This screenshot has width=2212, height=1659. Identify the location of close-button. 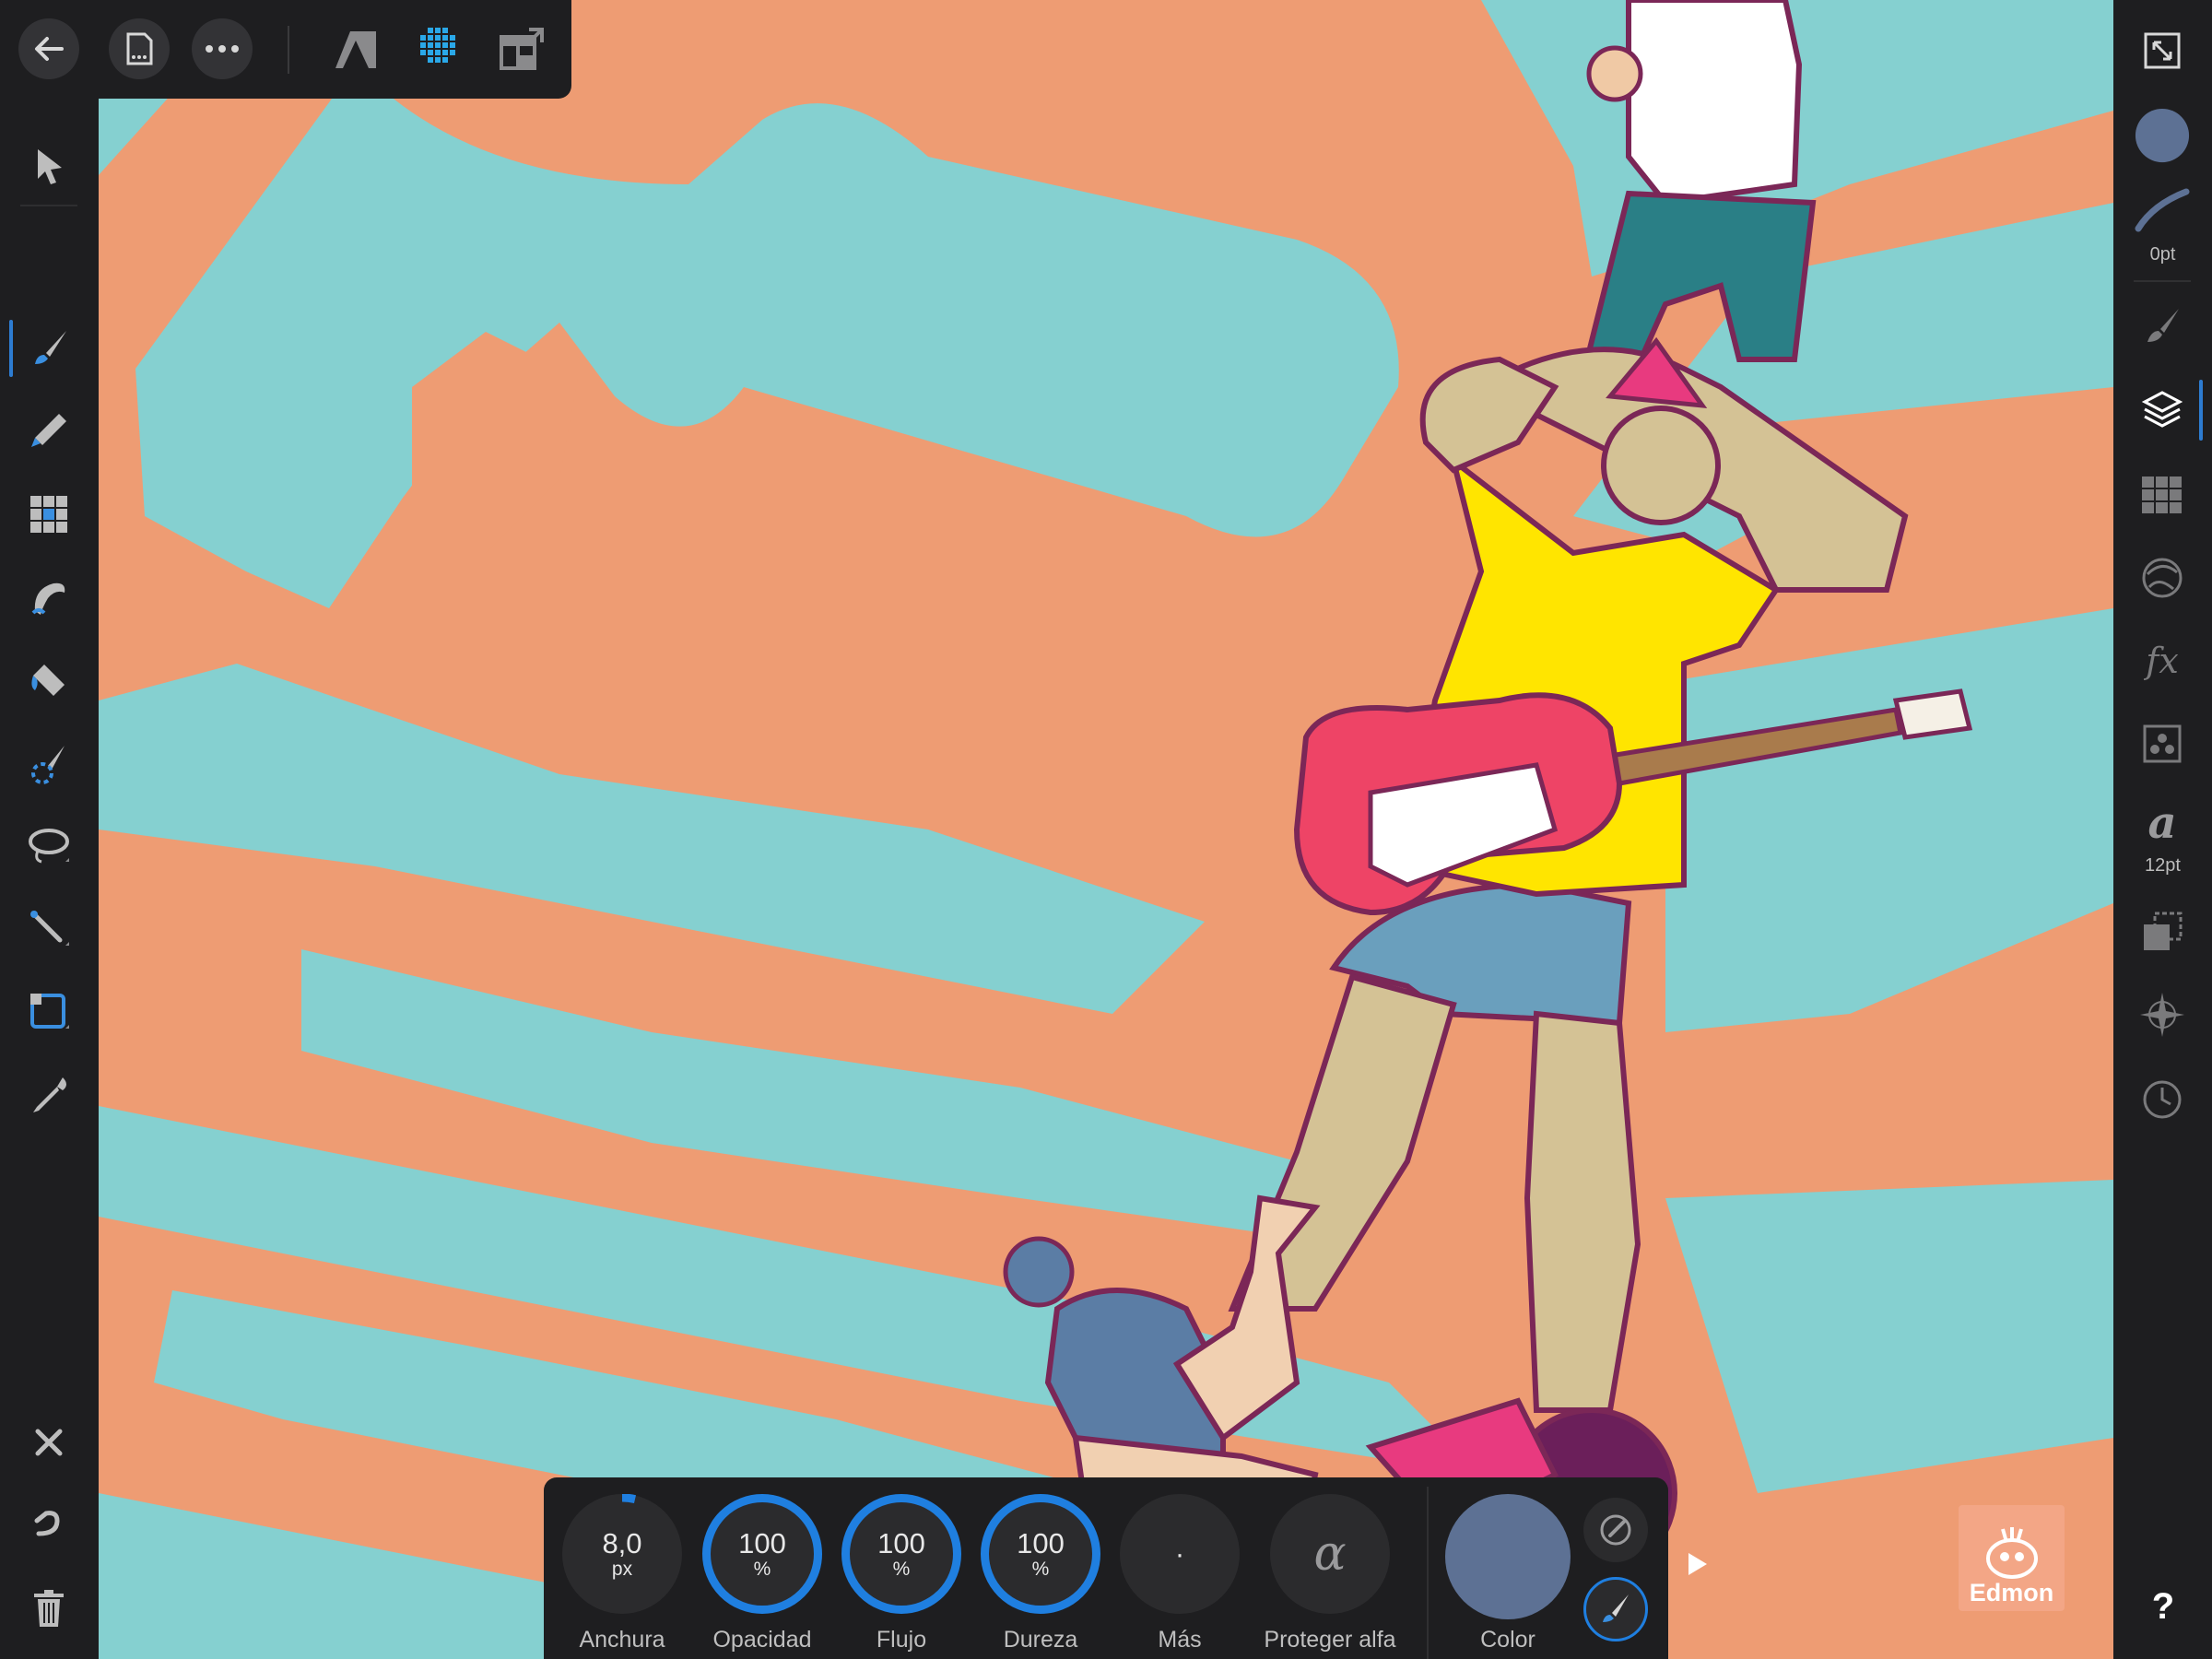
(48, 1442).